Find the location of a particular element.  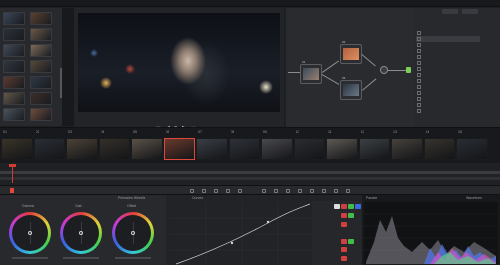

camera-raw-icon is located at coordinates (192, 191).